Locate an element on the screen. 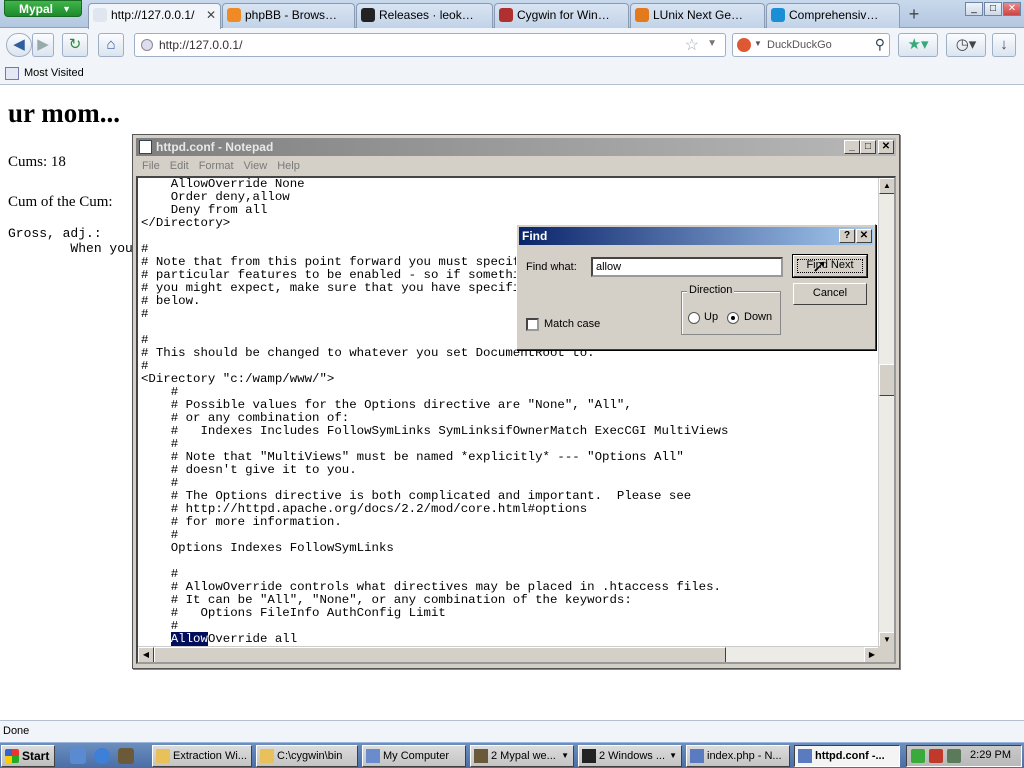  clock: 2:29 PM is located at coordinates (990, 755).